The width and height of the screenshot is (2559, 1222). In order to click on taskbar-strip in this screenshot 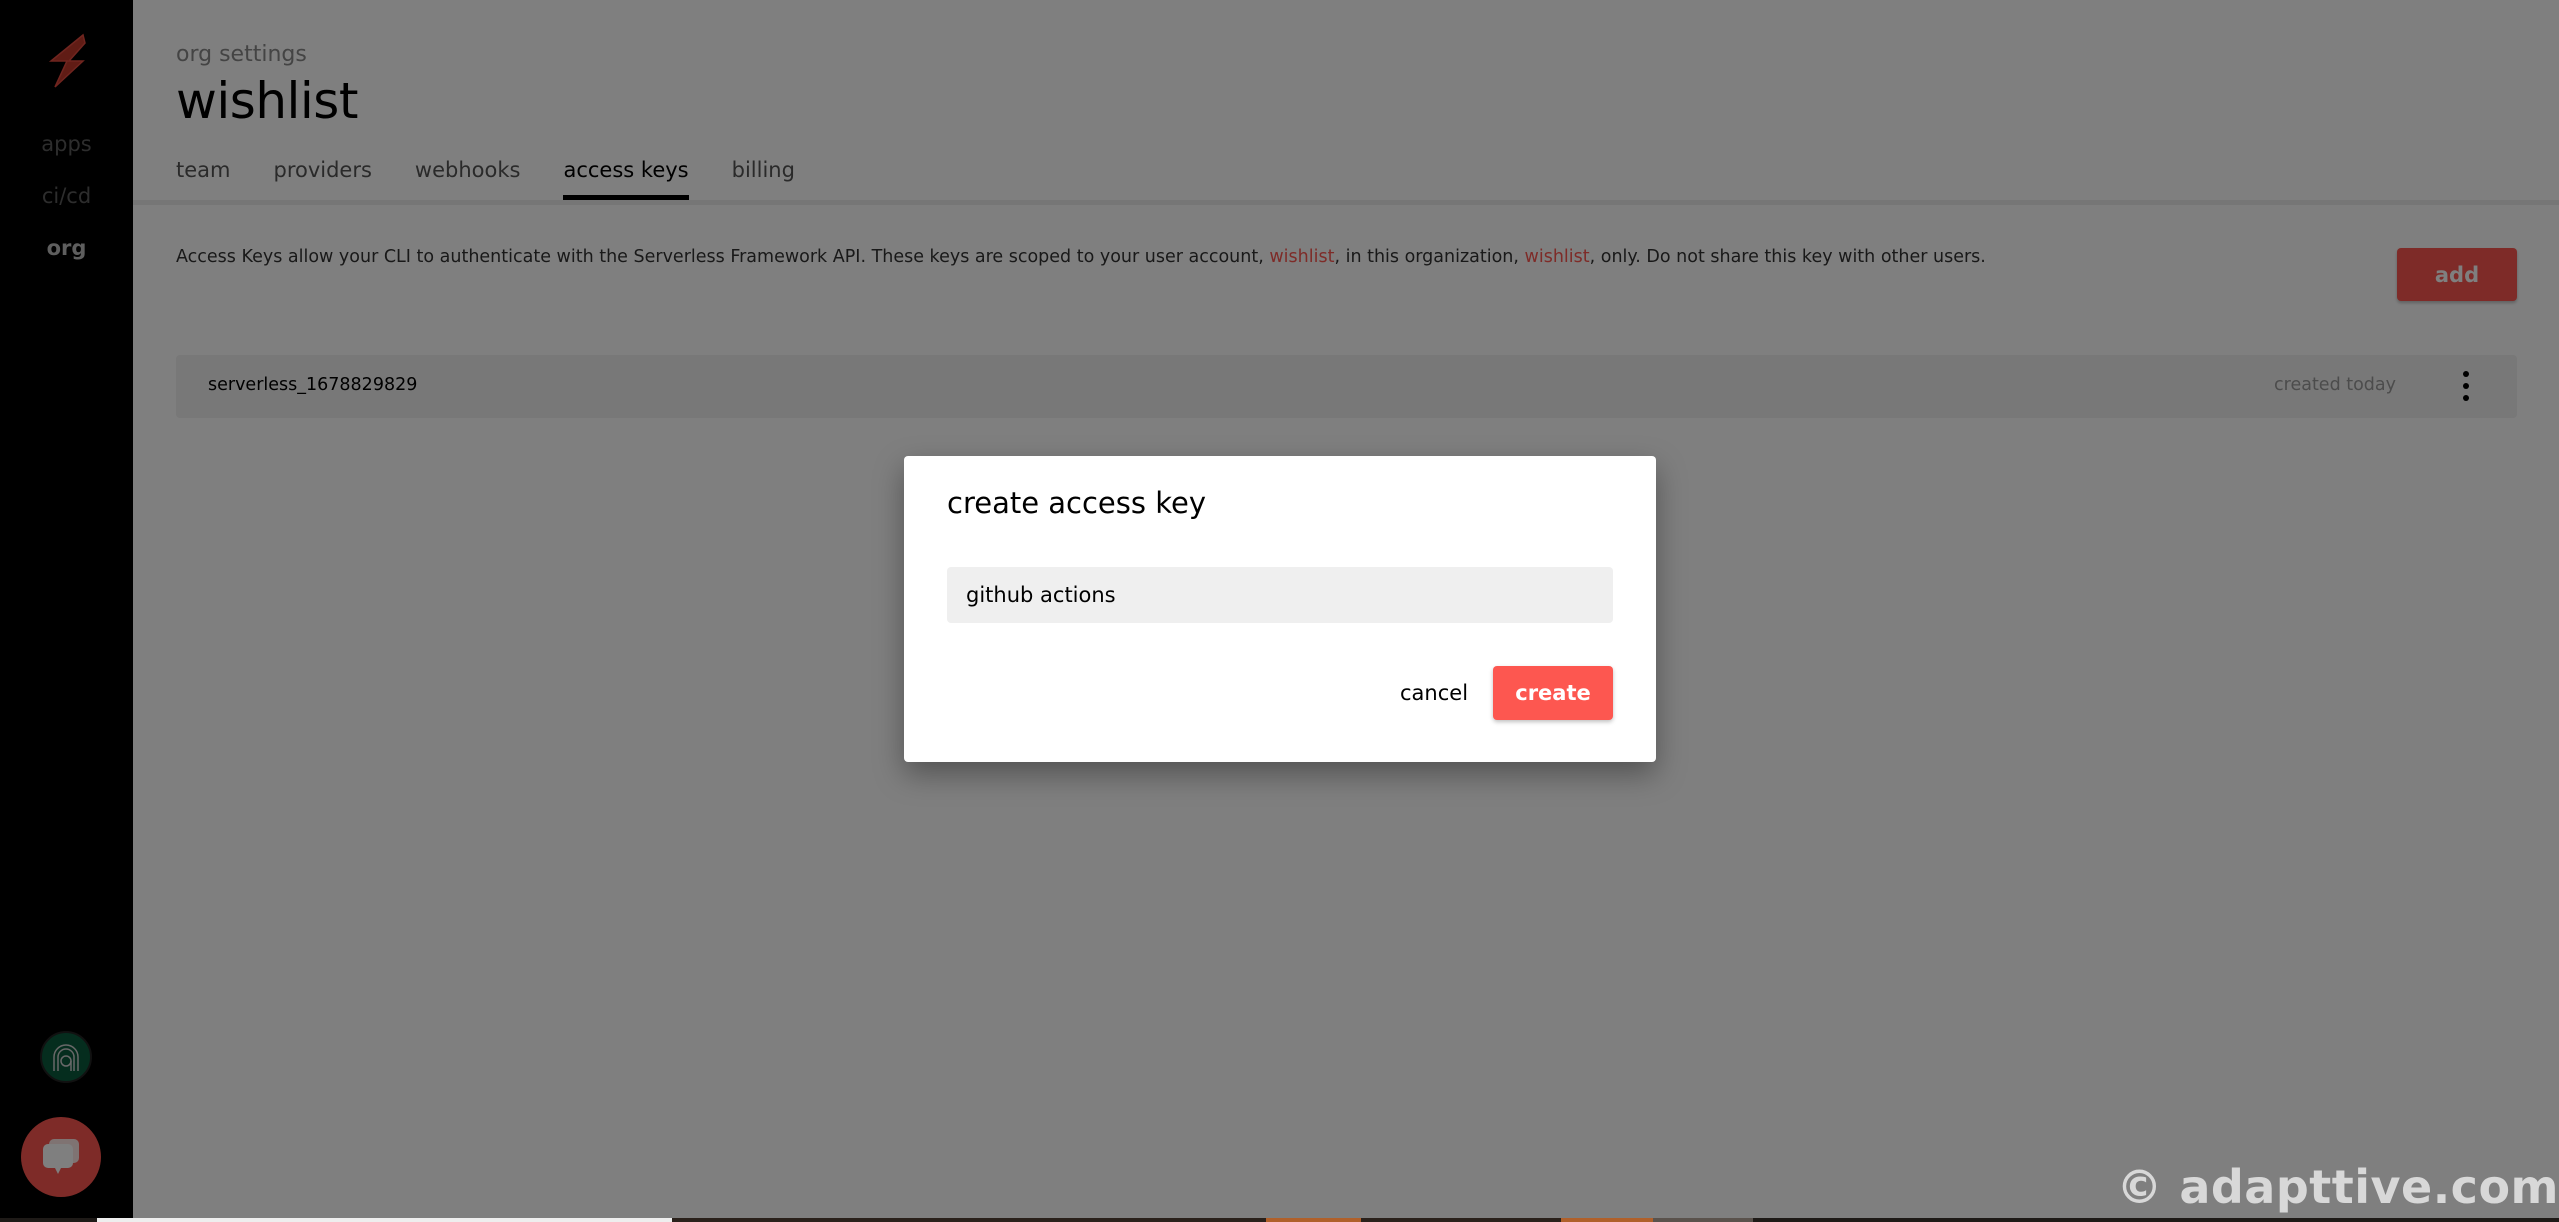, I will do `click(1279, 1220)`.